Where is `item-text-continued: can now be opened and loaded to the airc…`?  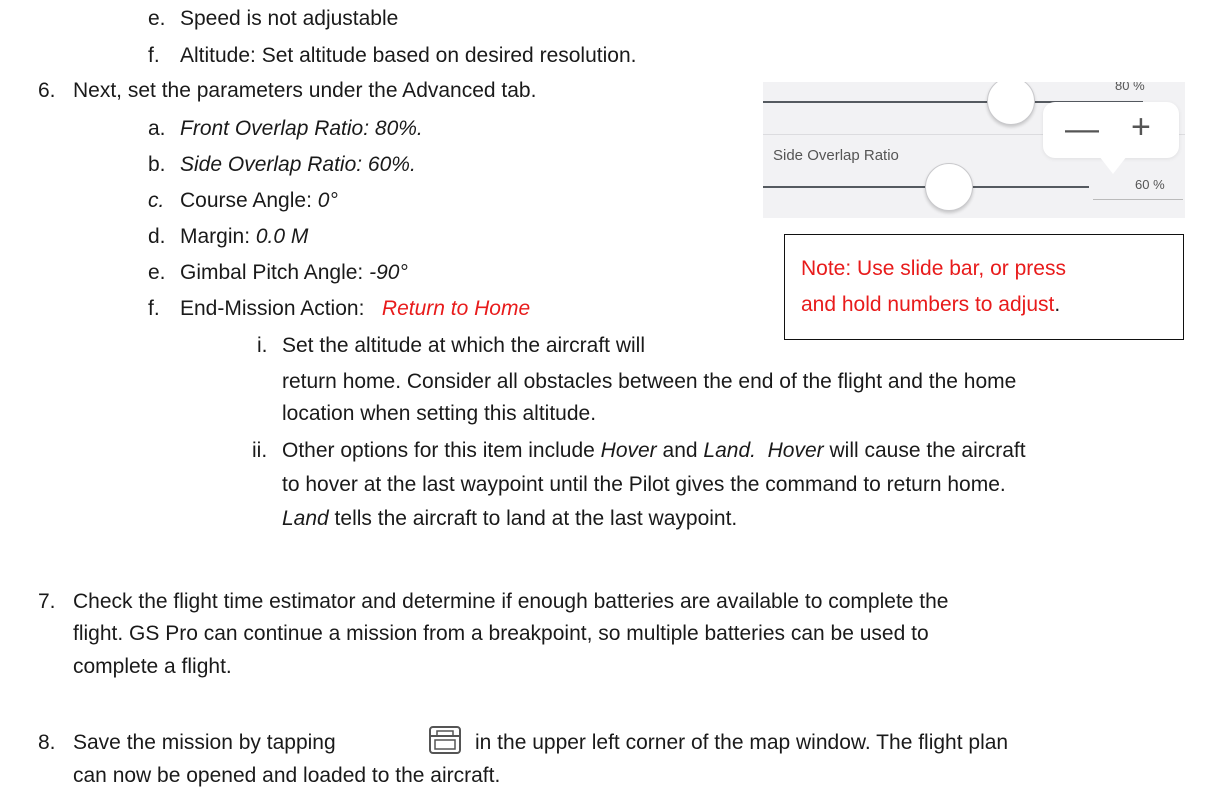 item-text-continued: can now be opened and loaded to the airc… is located at coordinates (287, 775).